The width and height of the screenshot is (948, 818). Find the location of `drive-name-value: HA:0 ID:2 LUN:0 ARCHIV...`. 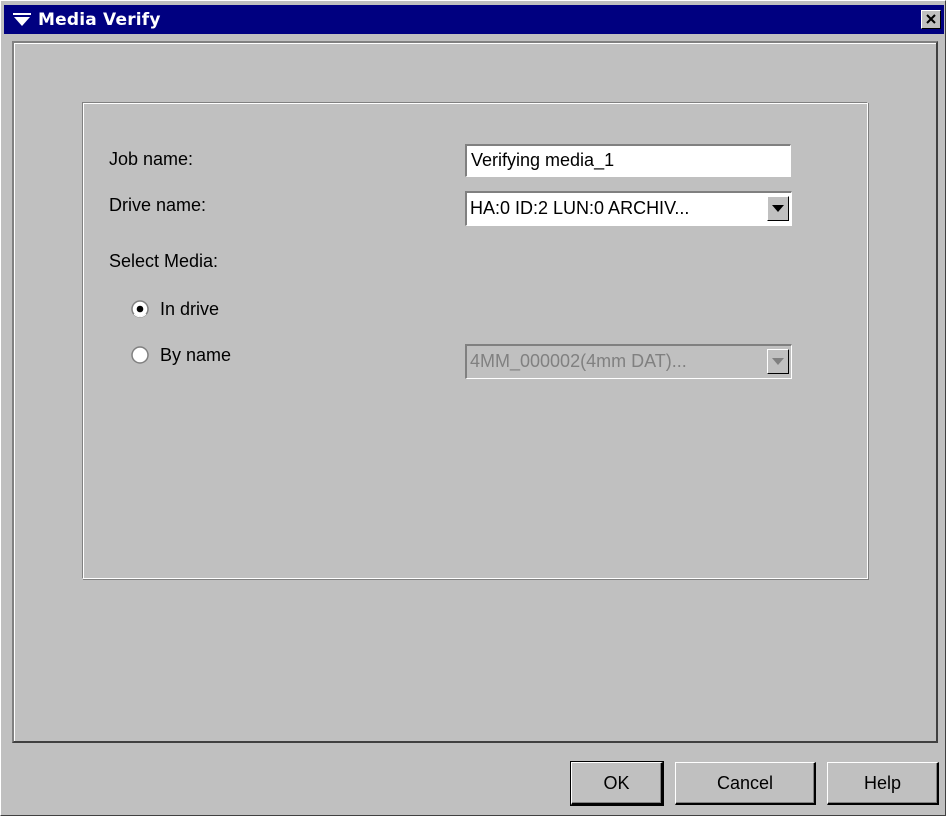

drive-name-value: HA:0 ID:2 LUN:0 ARCHIV... is located at coordinates (580, 208).